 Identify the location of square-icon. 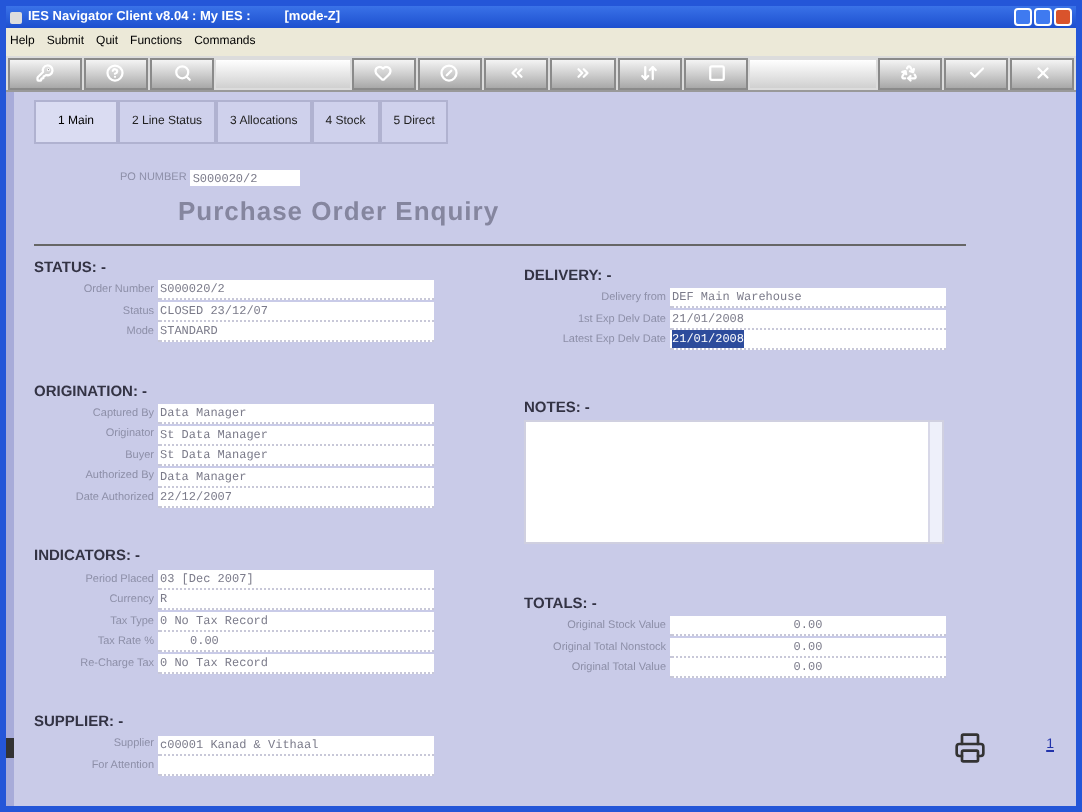
(716, 73).